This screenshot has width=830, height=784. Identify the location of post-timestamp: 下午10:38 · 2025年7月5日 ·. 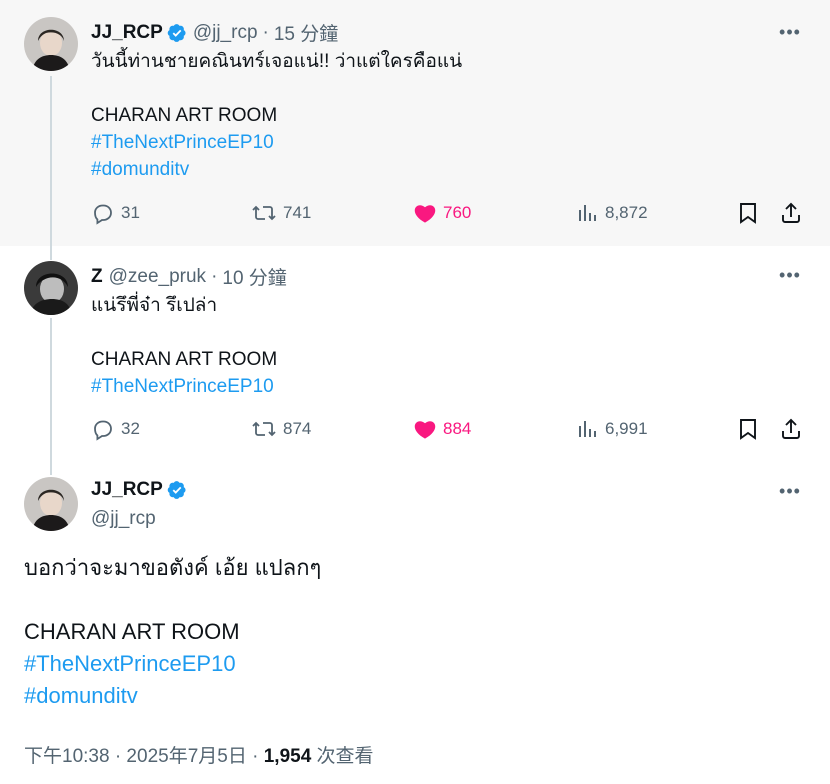
(144, 756).